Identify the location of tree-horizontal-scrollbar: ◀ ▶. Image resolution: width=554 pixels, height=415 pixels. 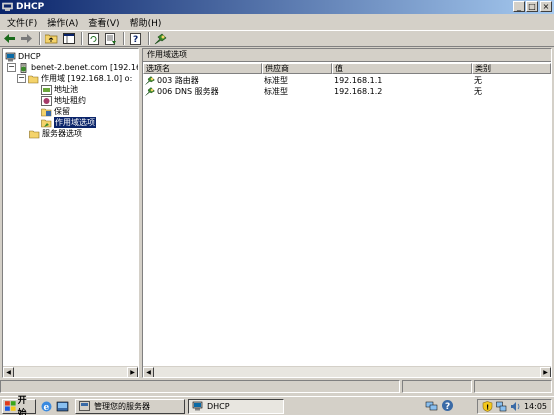
(70, 371).